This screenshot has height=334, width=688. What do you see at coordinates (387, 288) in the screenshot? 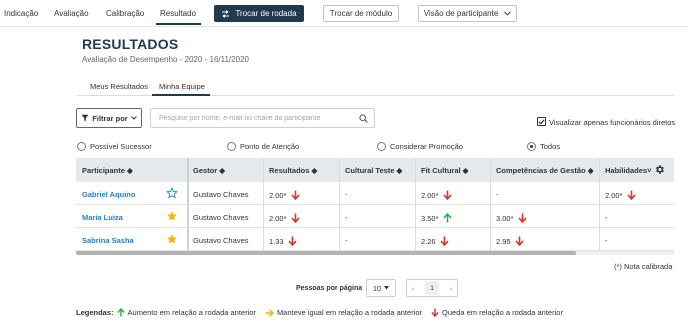
I see `caret-down-icon` at bounding box center [387, 288].